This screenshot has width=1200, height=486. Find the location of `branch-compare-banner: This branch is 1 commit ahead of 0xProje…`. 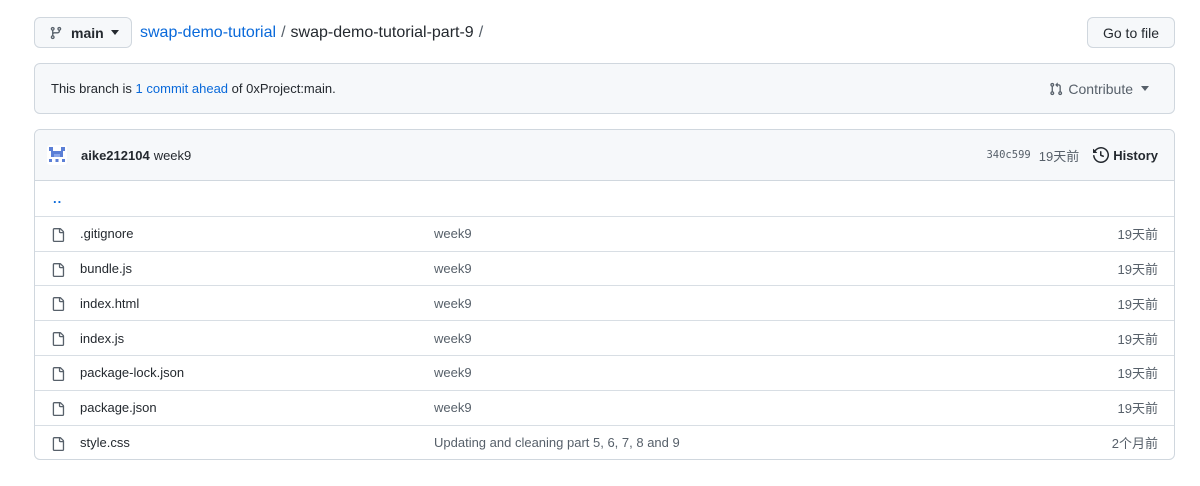

branch-compare-banner: This branch is 1 commit ahead of 0xProje… is located at coordinates (604, 88).